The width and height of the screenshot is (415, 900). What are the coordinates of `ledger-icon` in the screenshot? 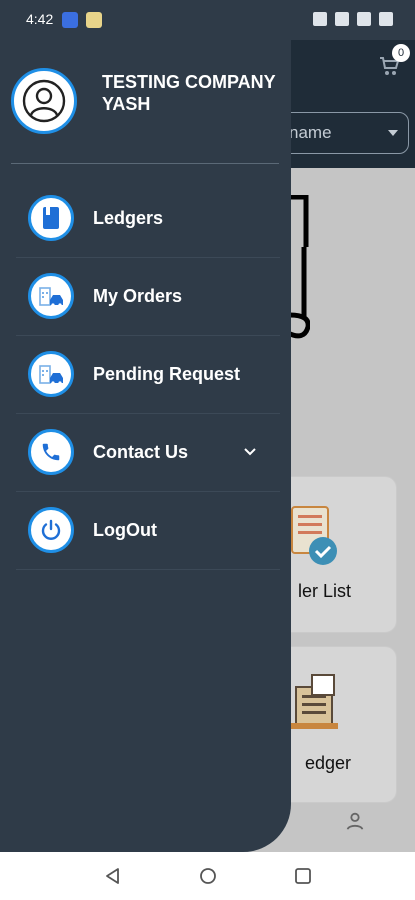 It's located at (314, 701).